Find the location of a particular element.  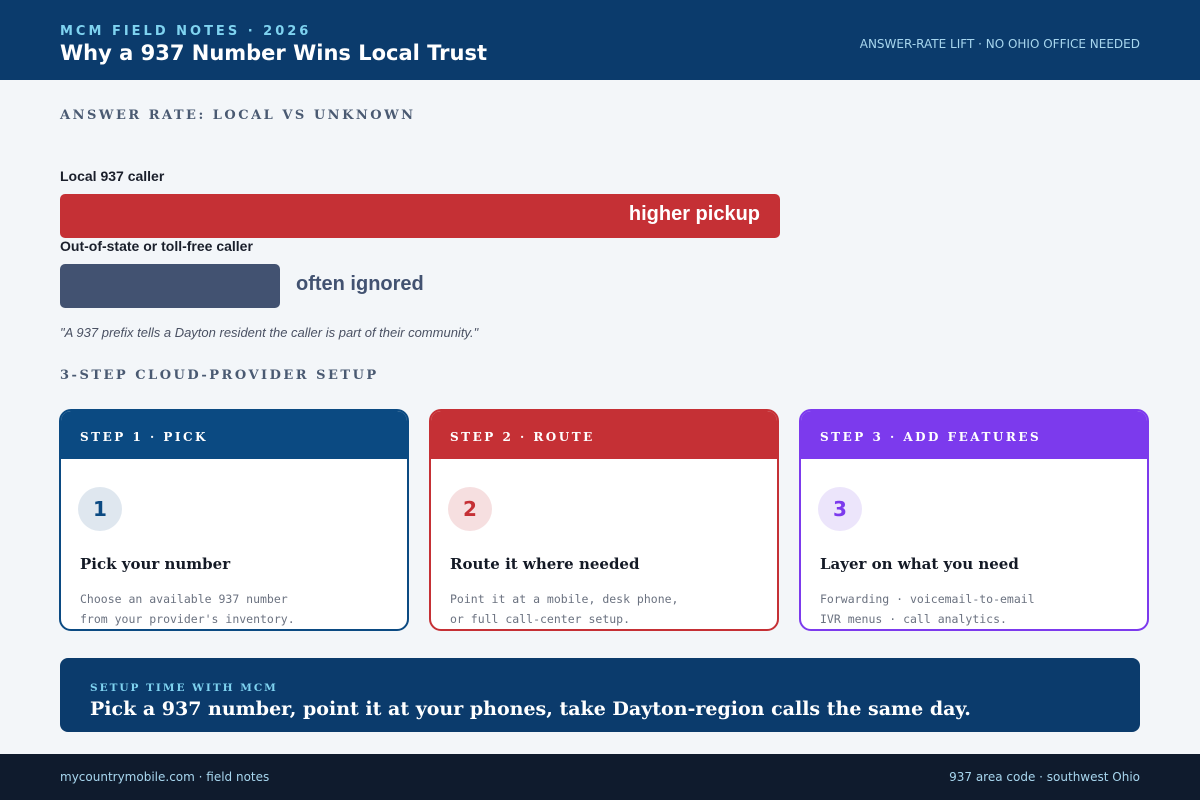

step-card-title: Pick your number is located at coordinates (155, 564).